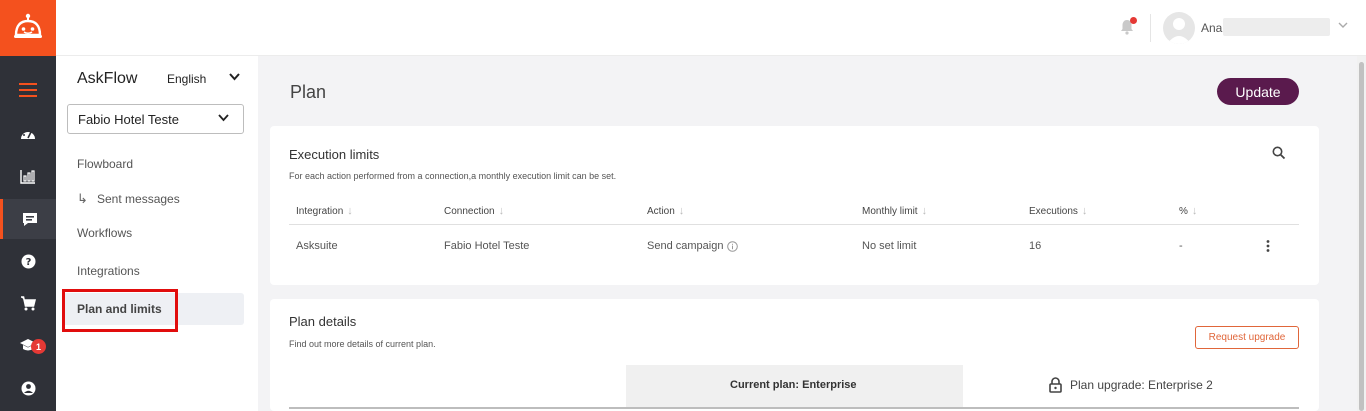  What do you see at coordinates (108, 271) in the screenshot?
I see `sidebar-item-integrations: Integrations` at bounding box center [108, 271].